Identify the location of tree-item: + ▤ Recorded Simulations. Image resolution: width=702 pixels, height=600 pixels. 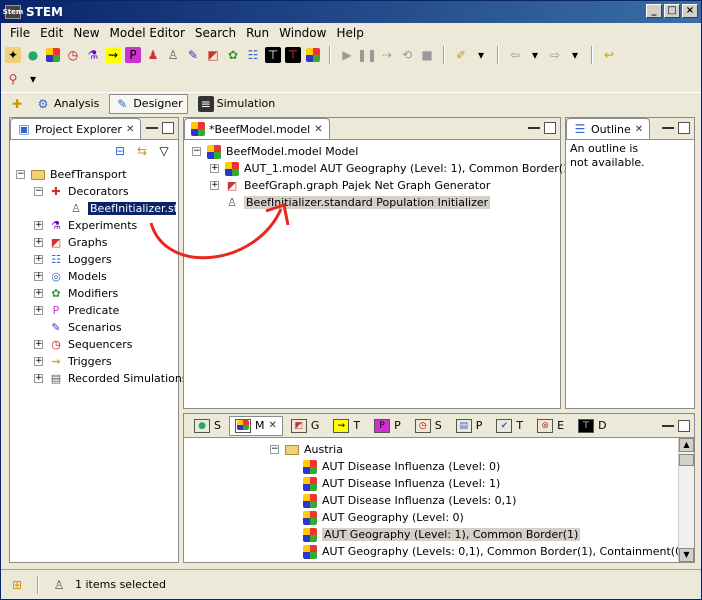
(111, 378).